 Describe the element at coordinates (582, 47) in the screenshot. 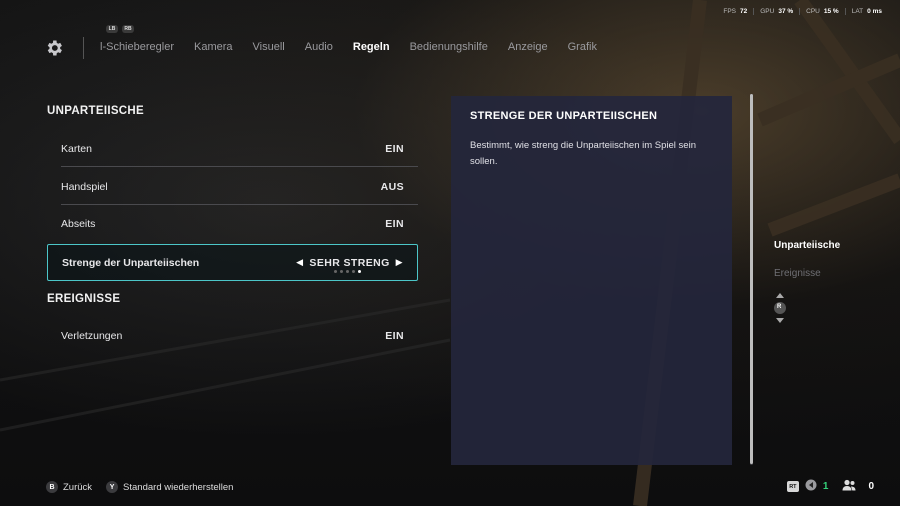

I see `tab-graphics: Grafik` at that location.